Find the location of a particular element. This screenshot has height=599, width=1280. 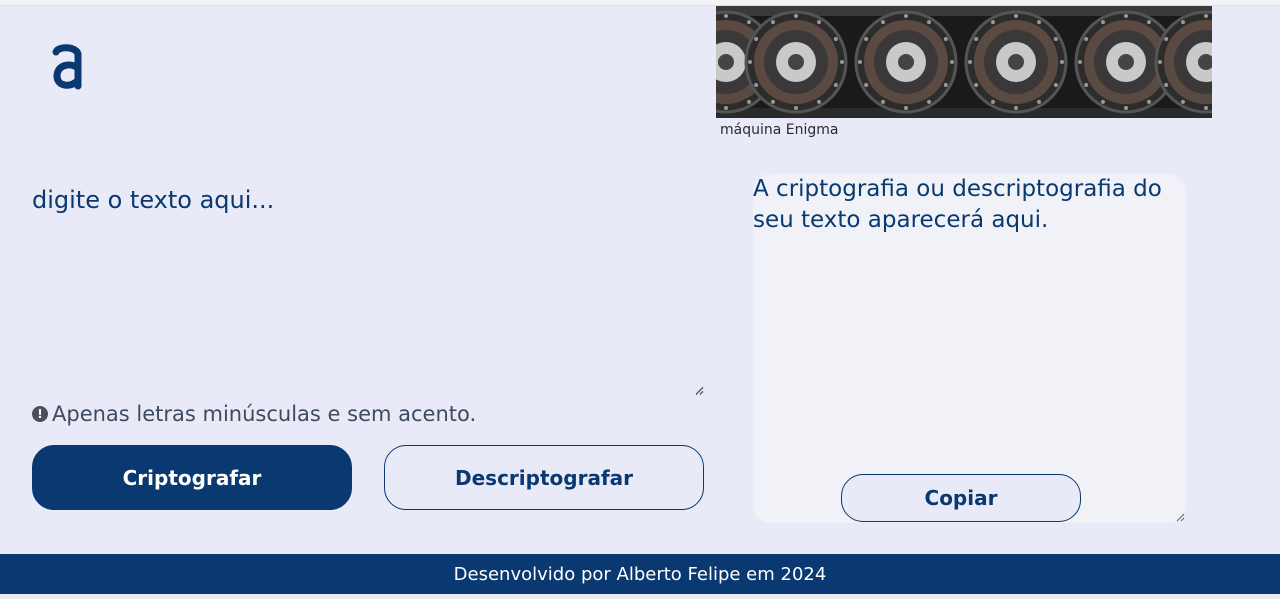

resize-grip-icon is located at coordinates (699, 390).